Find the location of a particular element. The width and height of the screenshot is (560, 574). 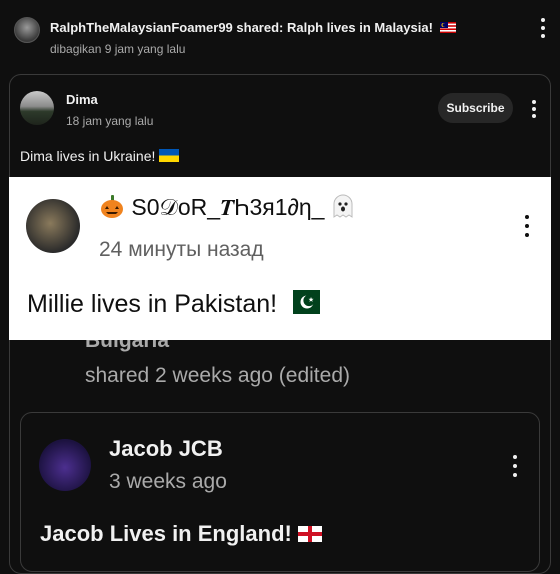

dima-text: Dima lives in Ukraine! is located at coordinates (100, 156).